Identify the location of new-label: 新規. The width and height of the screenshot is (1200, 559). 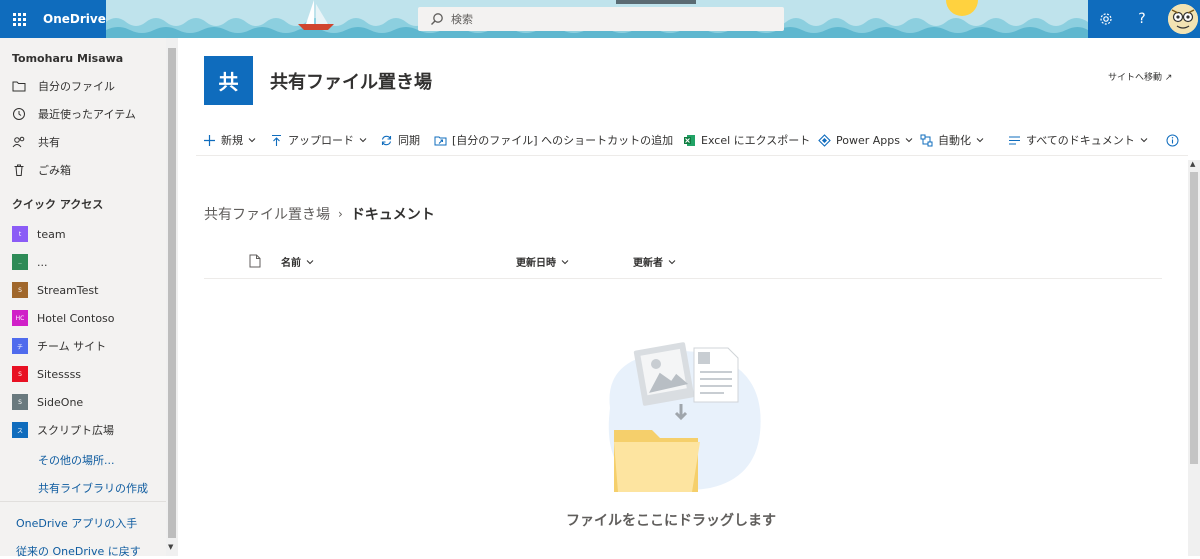
(232, 140).